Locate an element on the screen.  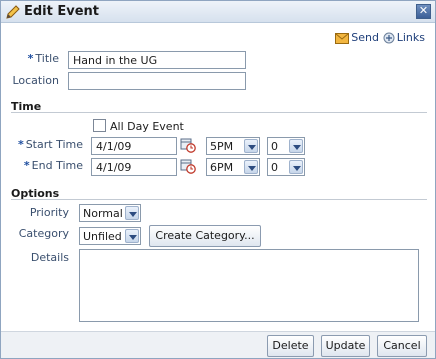
pencil-icon is located at coordinates (13, 12).